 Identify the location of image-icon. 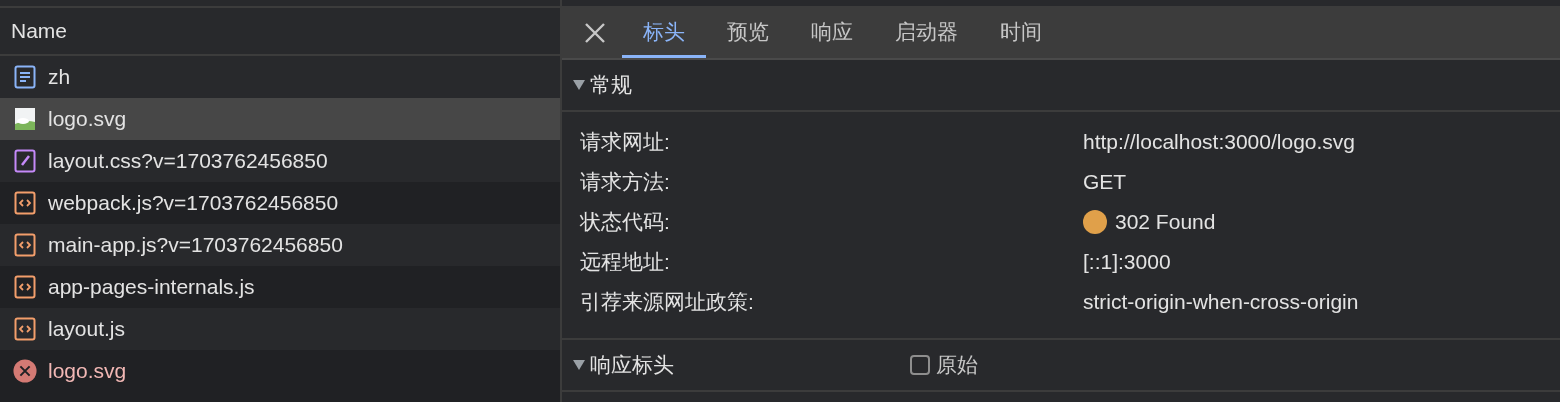
(25, 119).